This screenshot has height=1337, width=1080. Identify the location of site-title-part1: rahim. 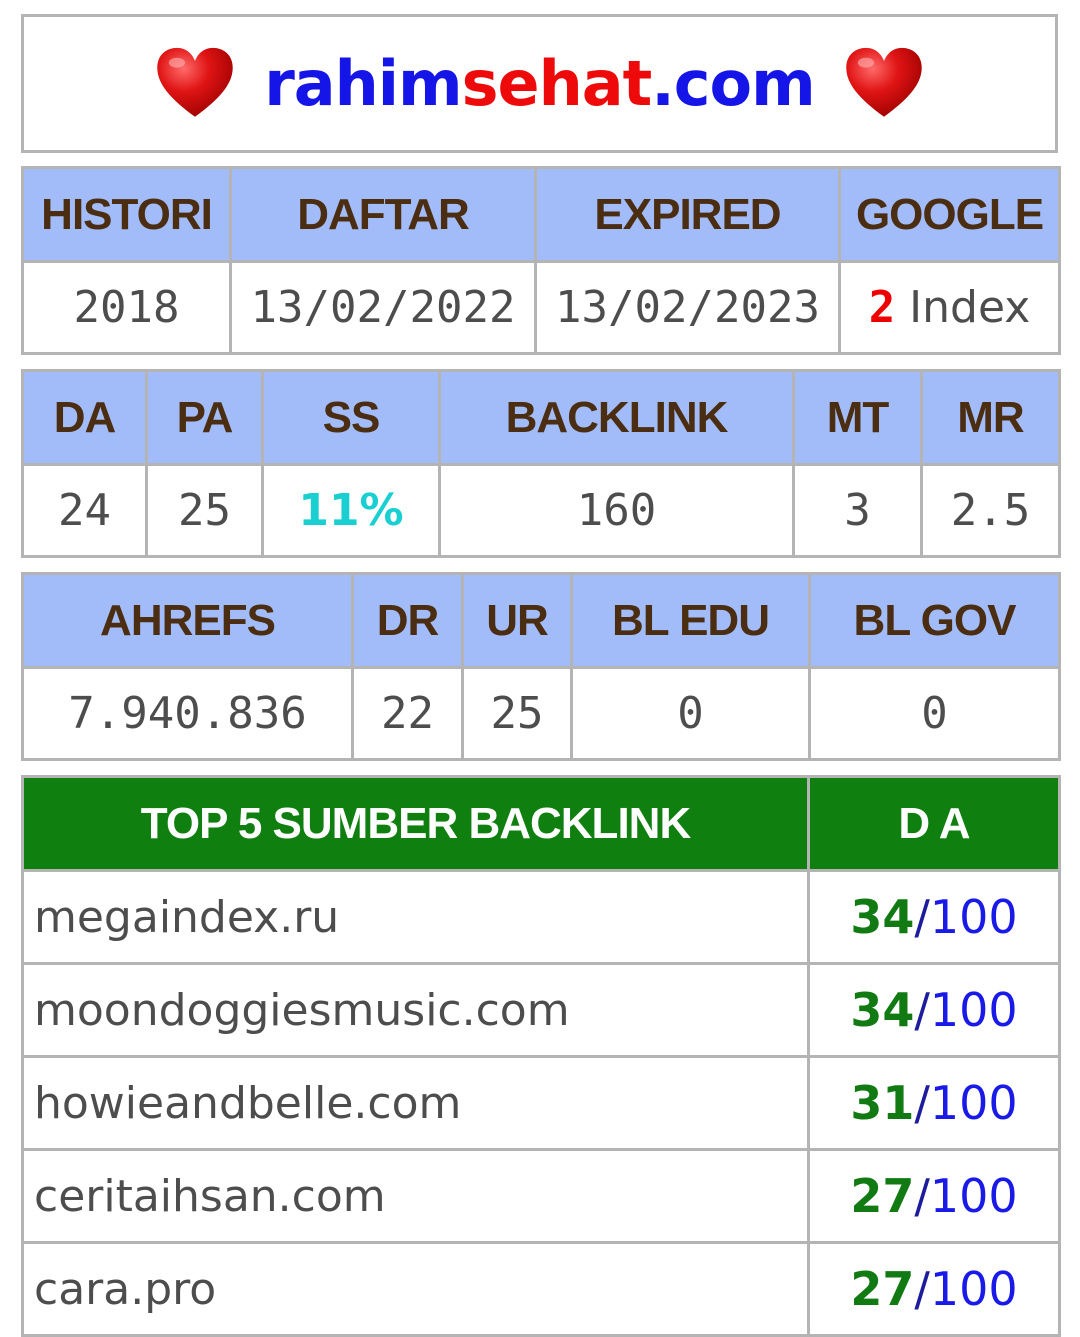
(363, 83).